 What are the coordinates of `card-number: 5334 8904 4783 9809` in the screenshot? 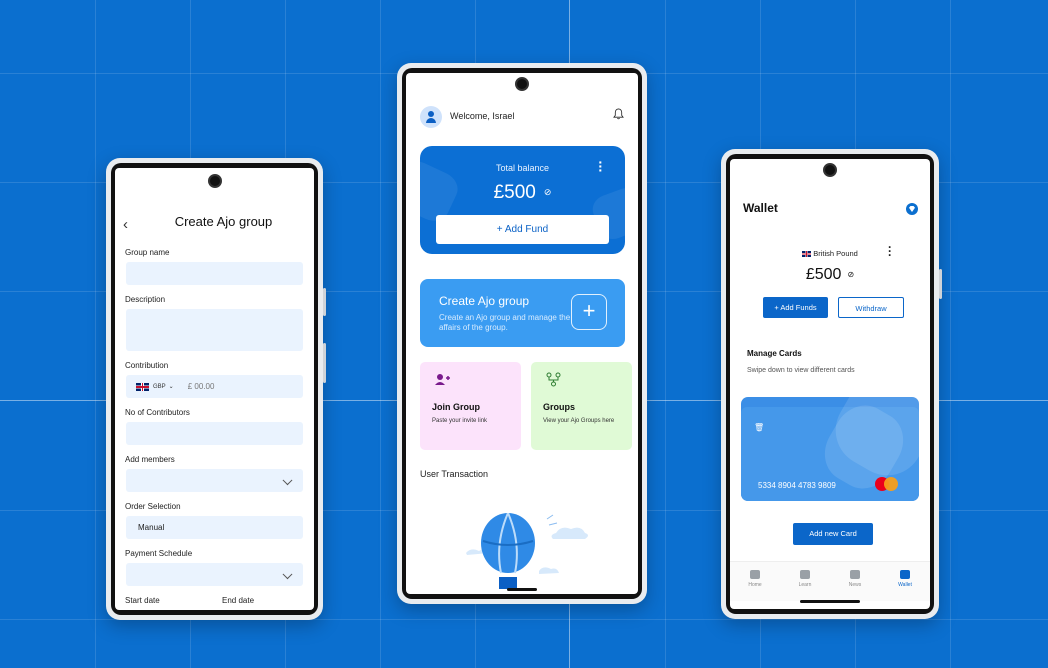 It's located at (797, 485).